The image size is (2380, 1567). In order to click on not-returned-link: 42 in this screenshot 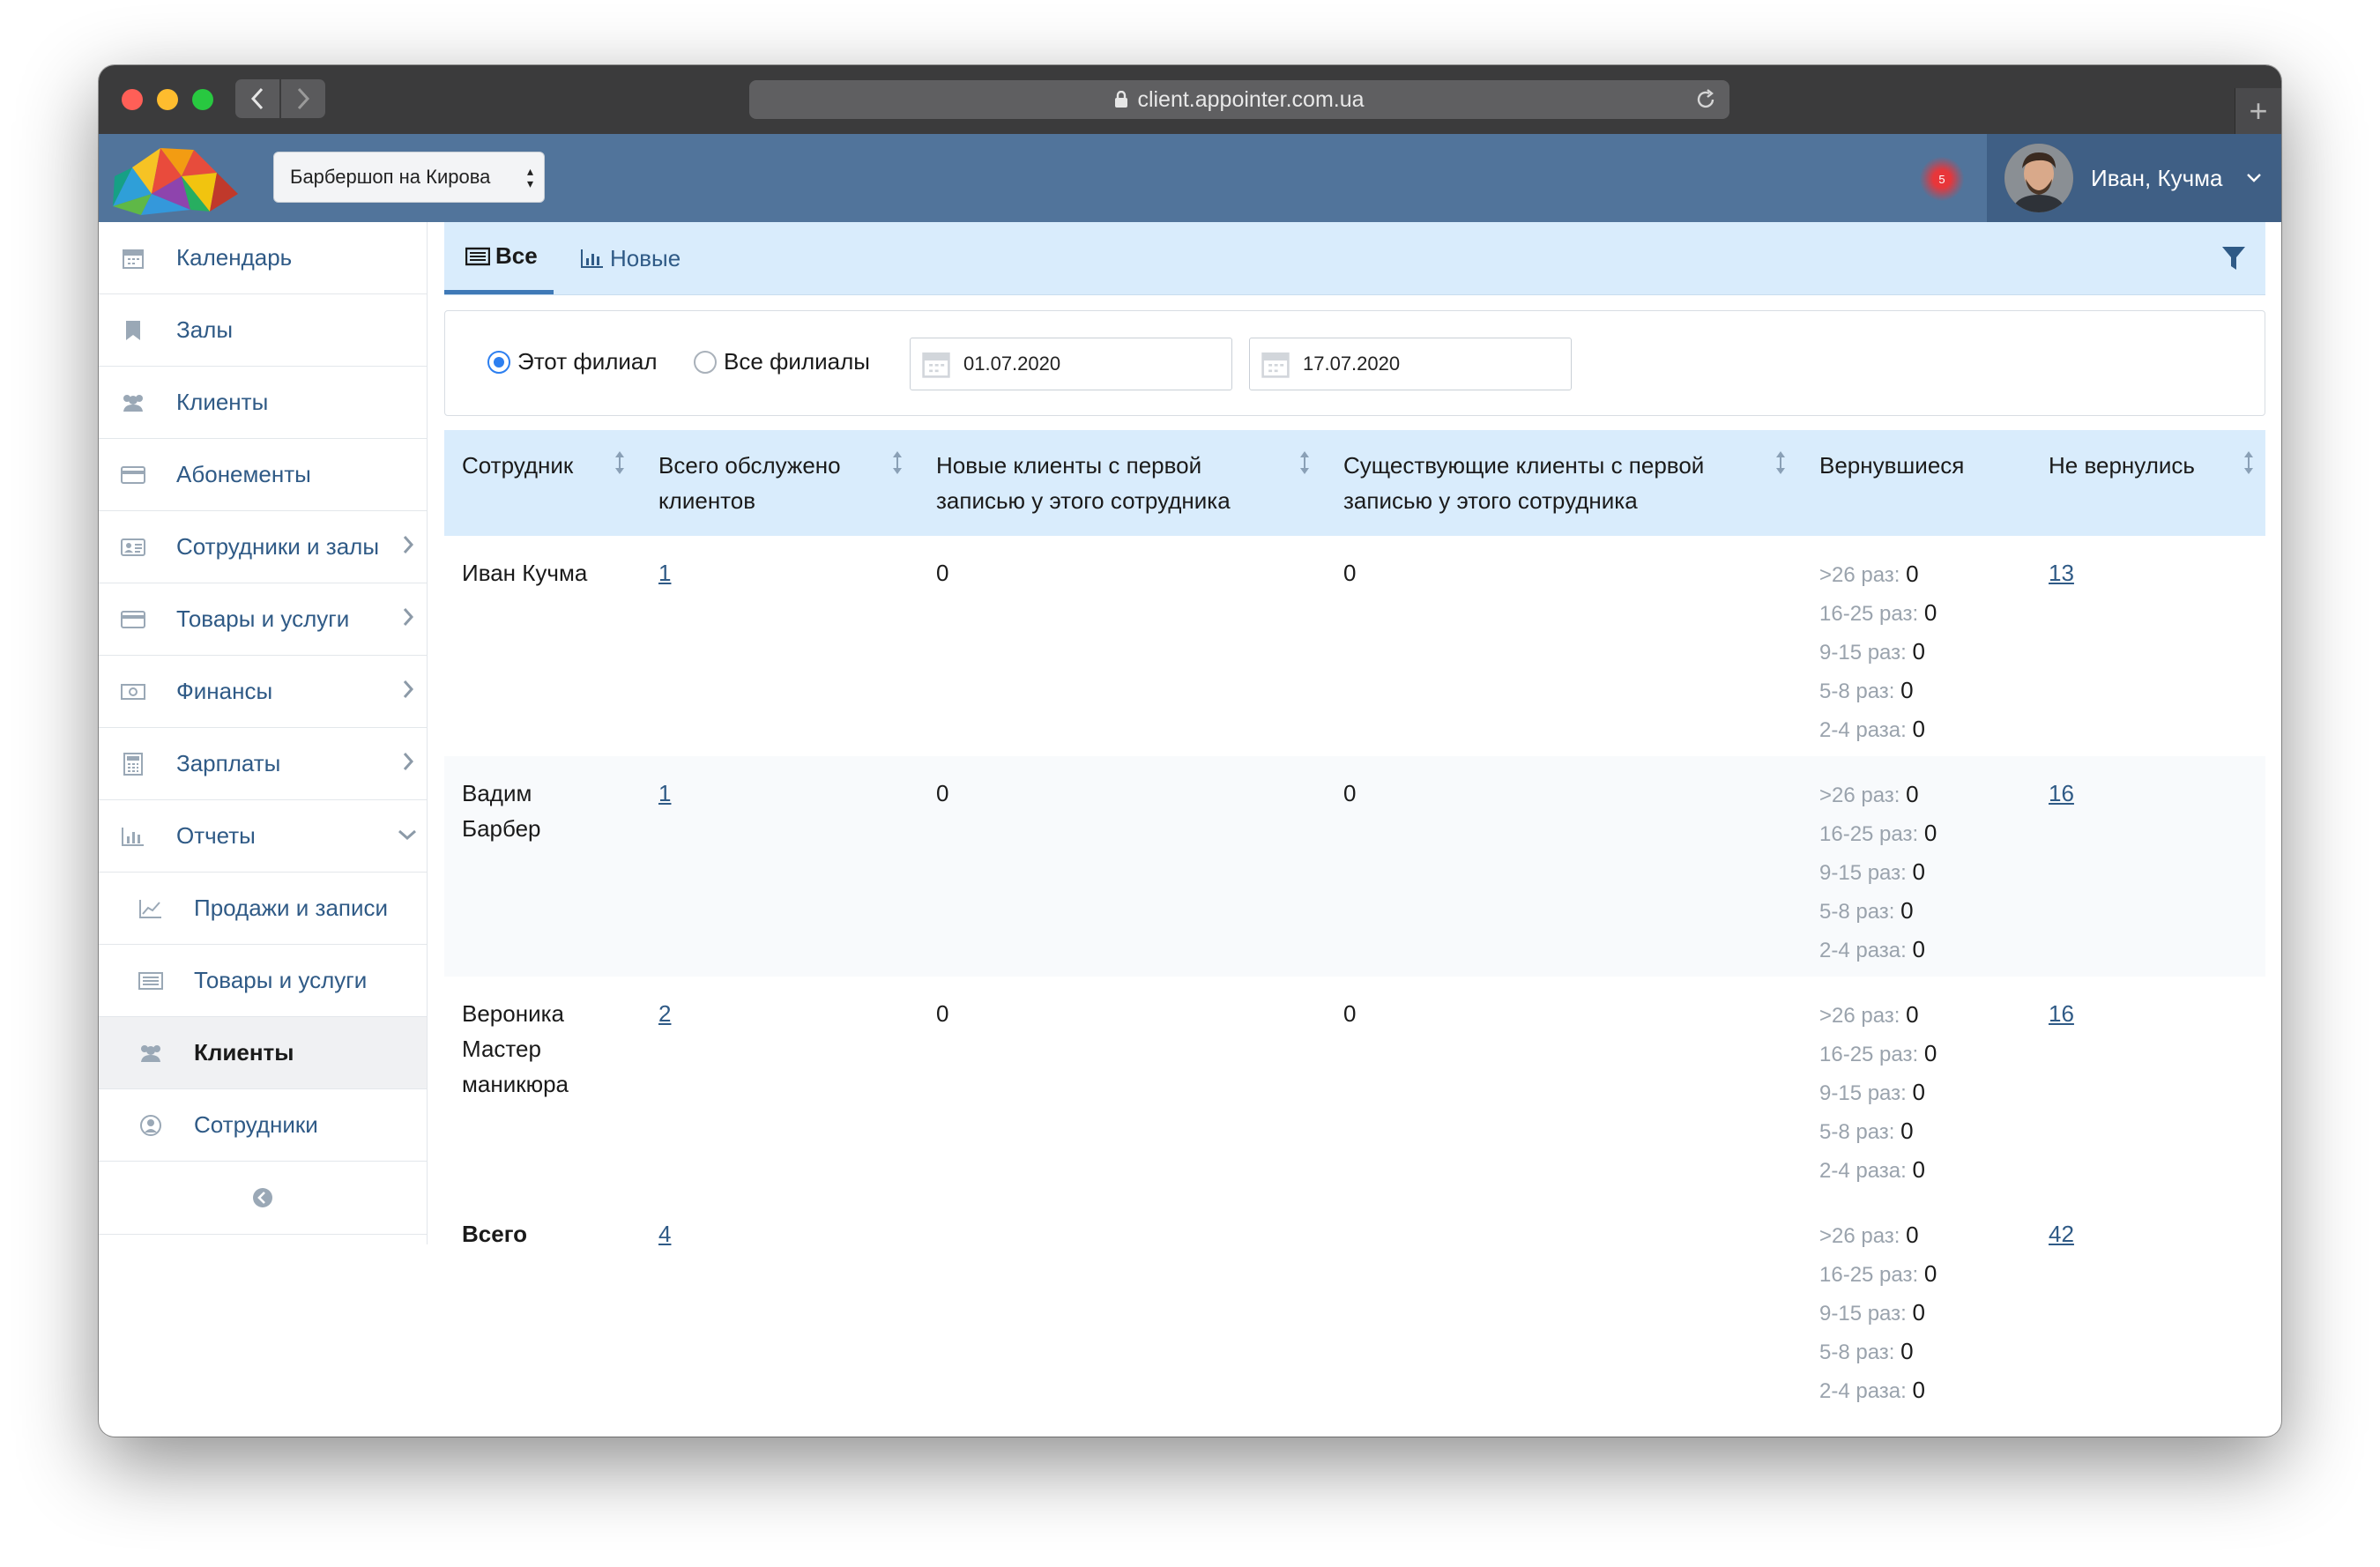, I will do `click(2061, 1234)`.